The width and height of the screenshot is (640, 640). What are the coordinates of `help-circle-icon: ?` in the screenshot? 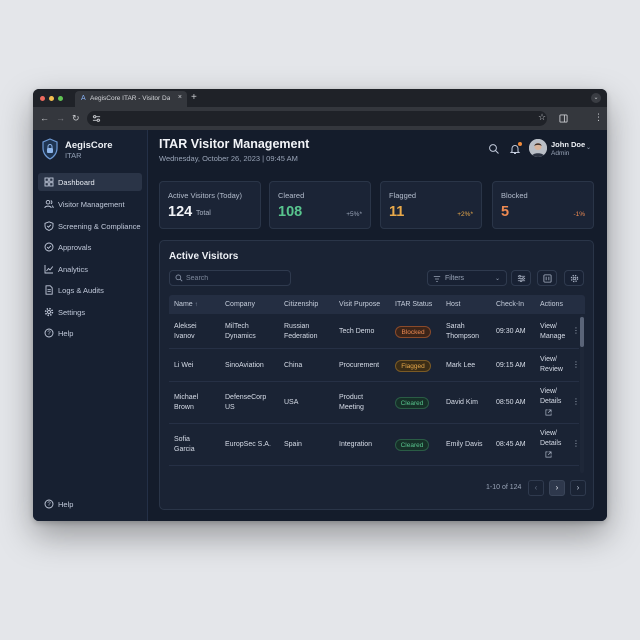 It's located at (49, 333).